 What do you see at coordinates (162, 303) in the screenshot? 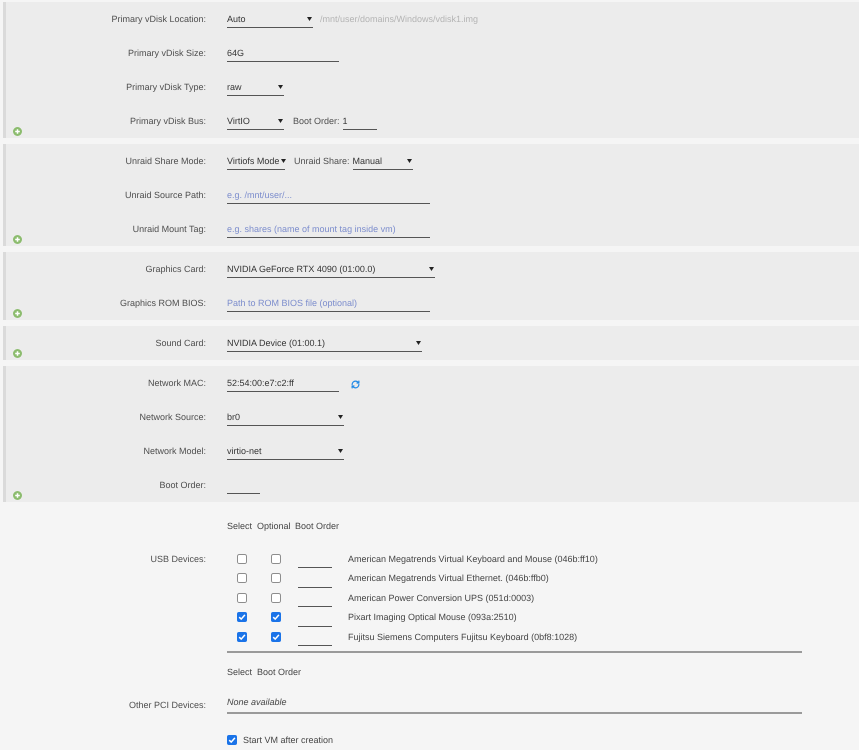
I see `field-label: Graphics ROM BIOS:` at bounding box center [162, 303].